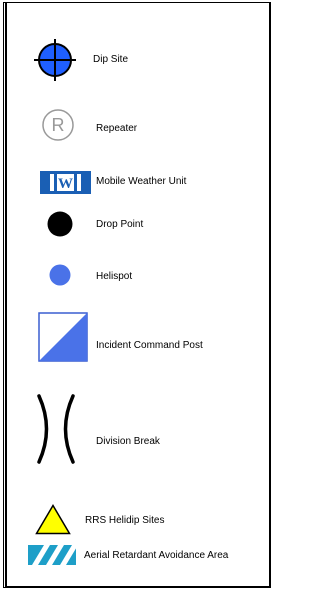 This screenshot has height=590, width=320. Describe the element at coordinates (52, 555) in the screenshot. I see `hatched-bar-icon` at that location.